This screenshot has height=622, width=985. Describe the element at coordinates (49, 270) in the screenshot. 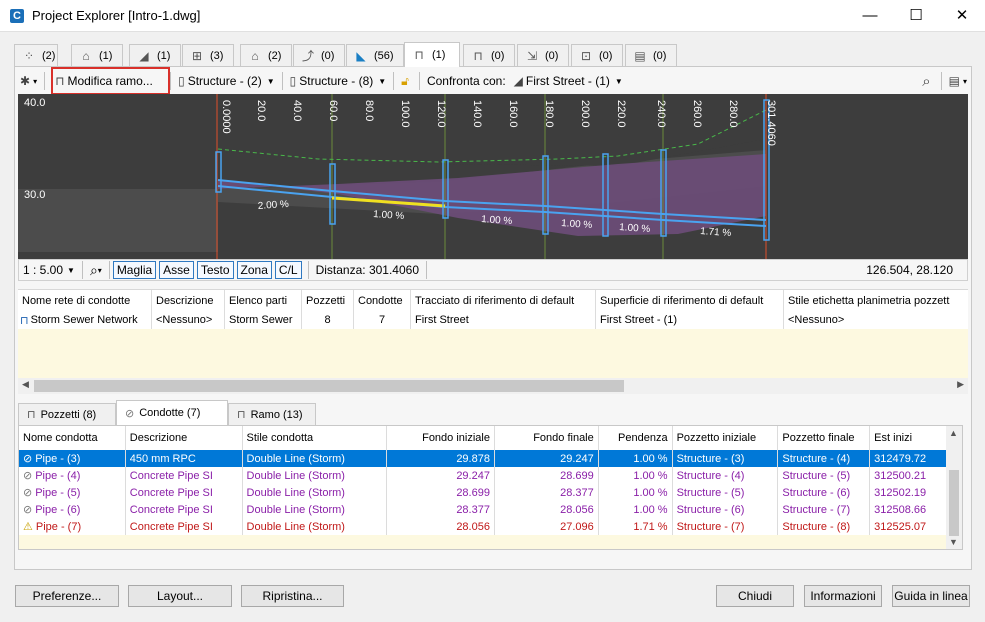

I see `scale-dropdown: 1 : 5.00 ▼` at that location.